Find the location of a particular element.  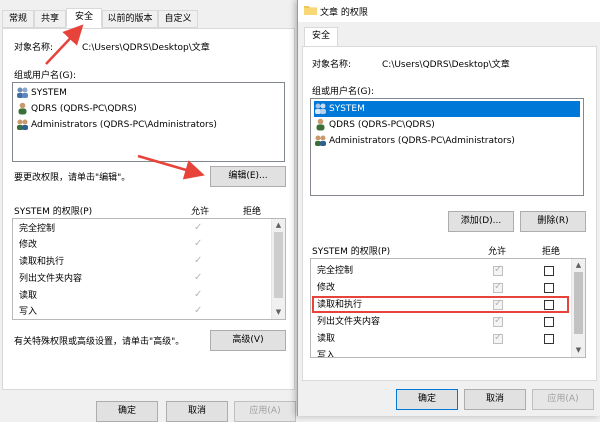

permission-row: 读取和执行 is located at coordinates (42, 262).